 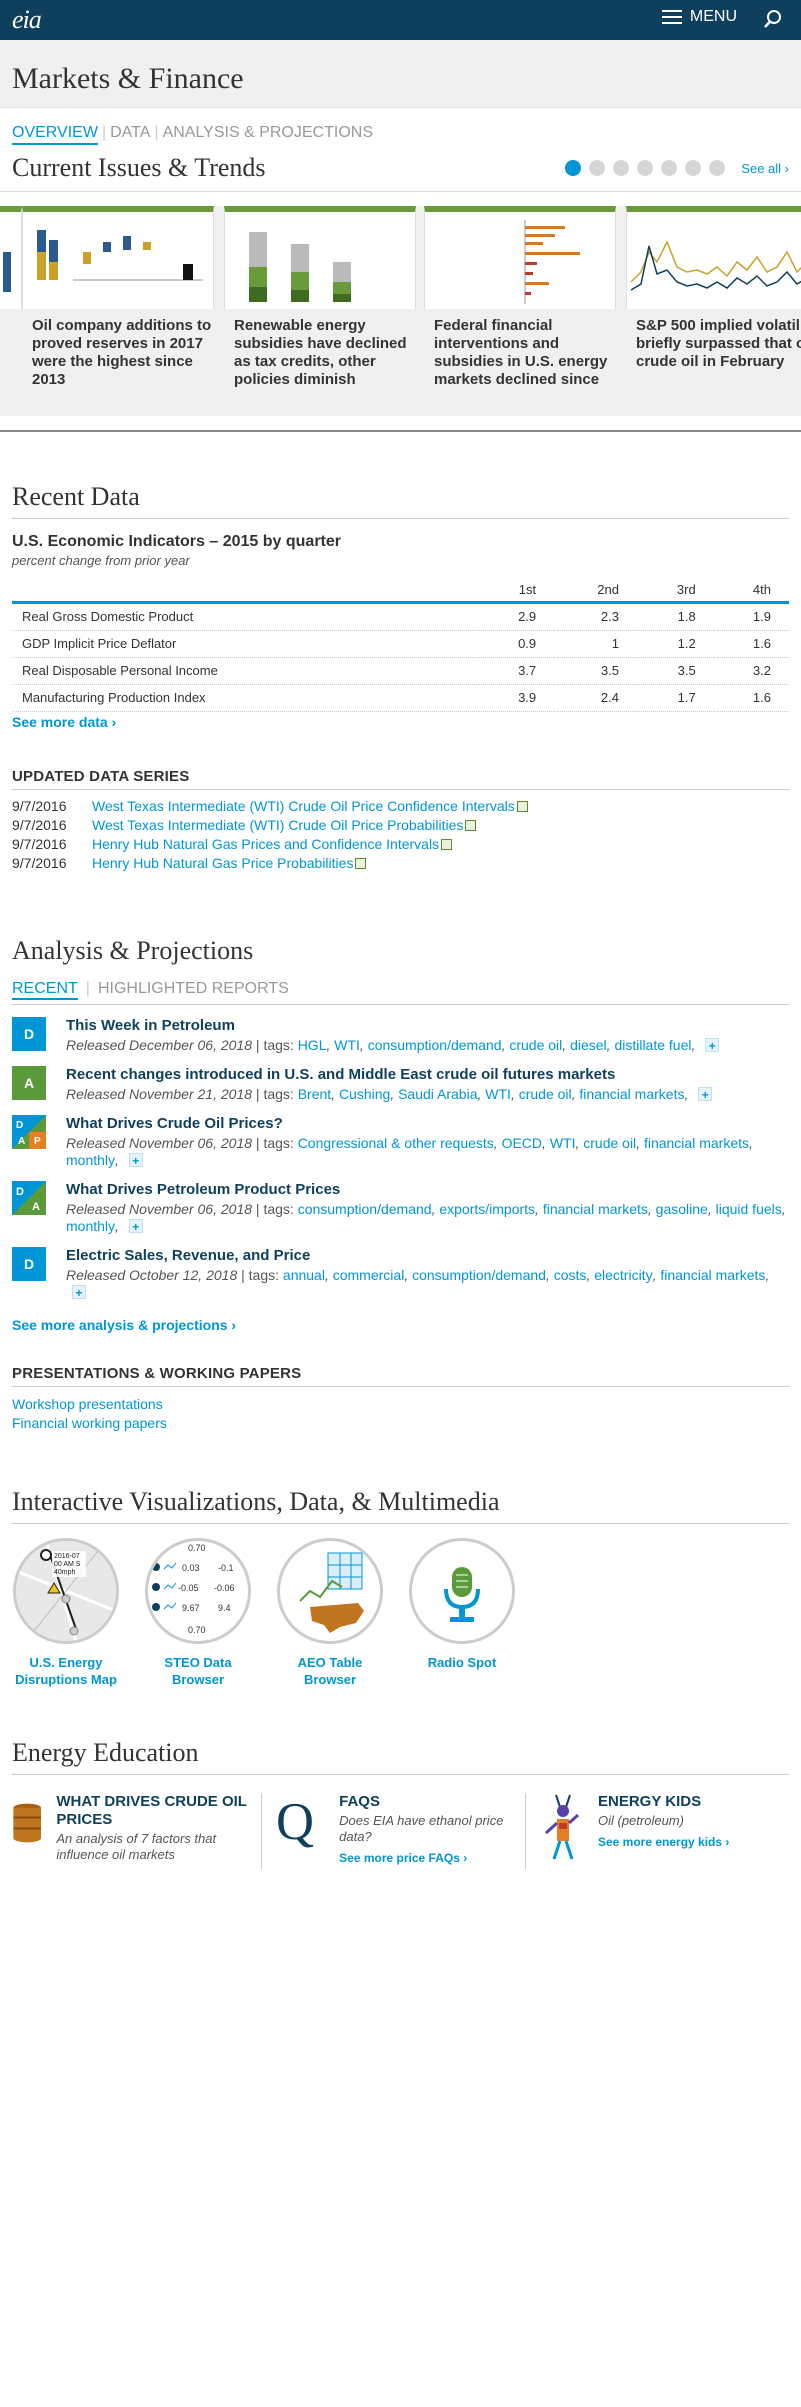 I want to click on viz-label: STEO Data Browser, so click(x=198, y=1671).